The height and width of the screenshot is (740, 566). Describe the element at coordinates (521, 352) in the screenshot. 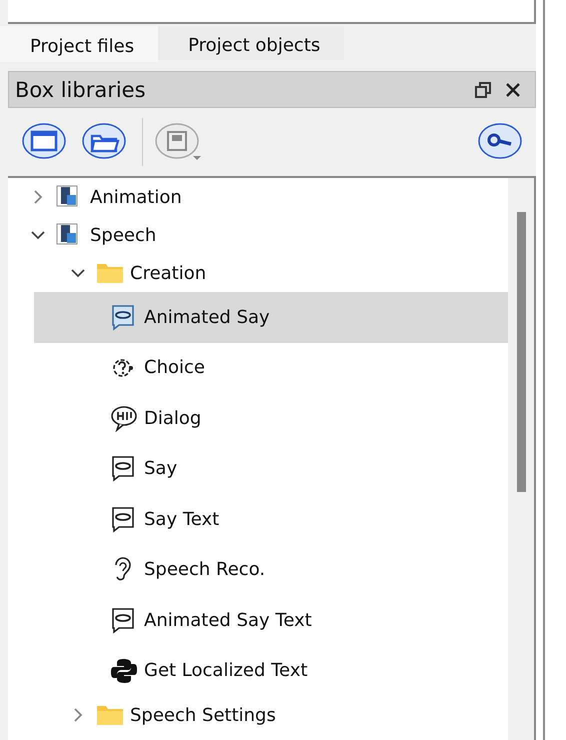

I see `scrollbar-thumb` at that location.